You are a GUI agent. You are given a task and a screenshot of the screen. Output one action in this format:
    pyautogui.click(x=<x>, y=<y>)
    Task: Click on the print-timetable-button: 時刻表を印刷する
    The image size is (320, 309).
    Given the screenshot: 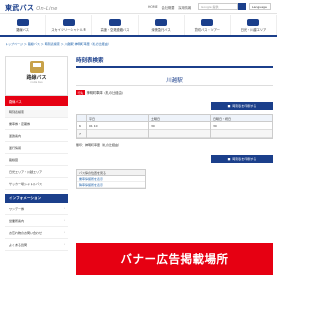 What is the action you would take?
    pyautogui.click(x=242, y=106)
    